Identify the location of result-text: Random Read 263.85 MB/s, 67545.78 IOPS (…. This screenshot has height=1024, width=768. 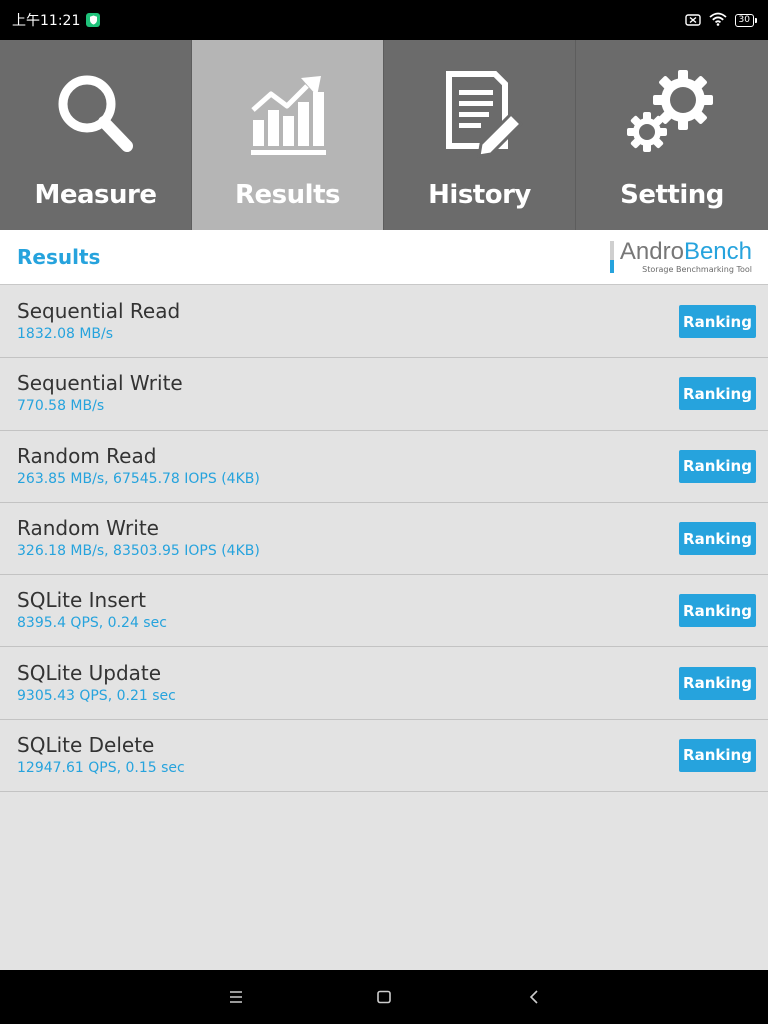
(138, 466).